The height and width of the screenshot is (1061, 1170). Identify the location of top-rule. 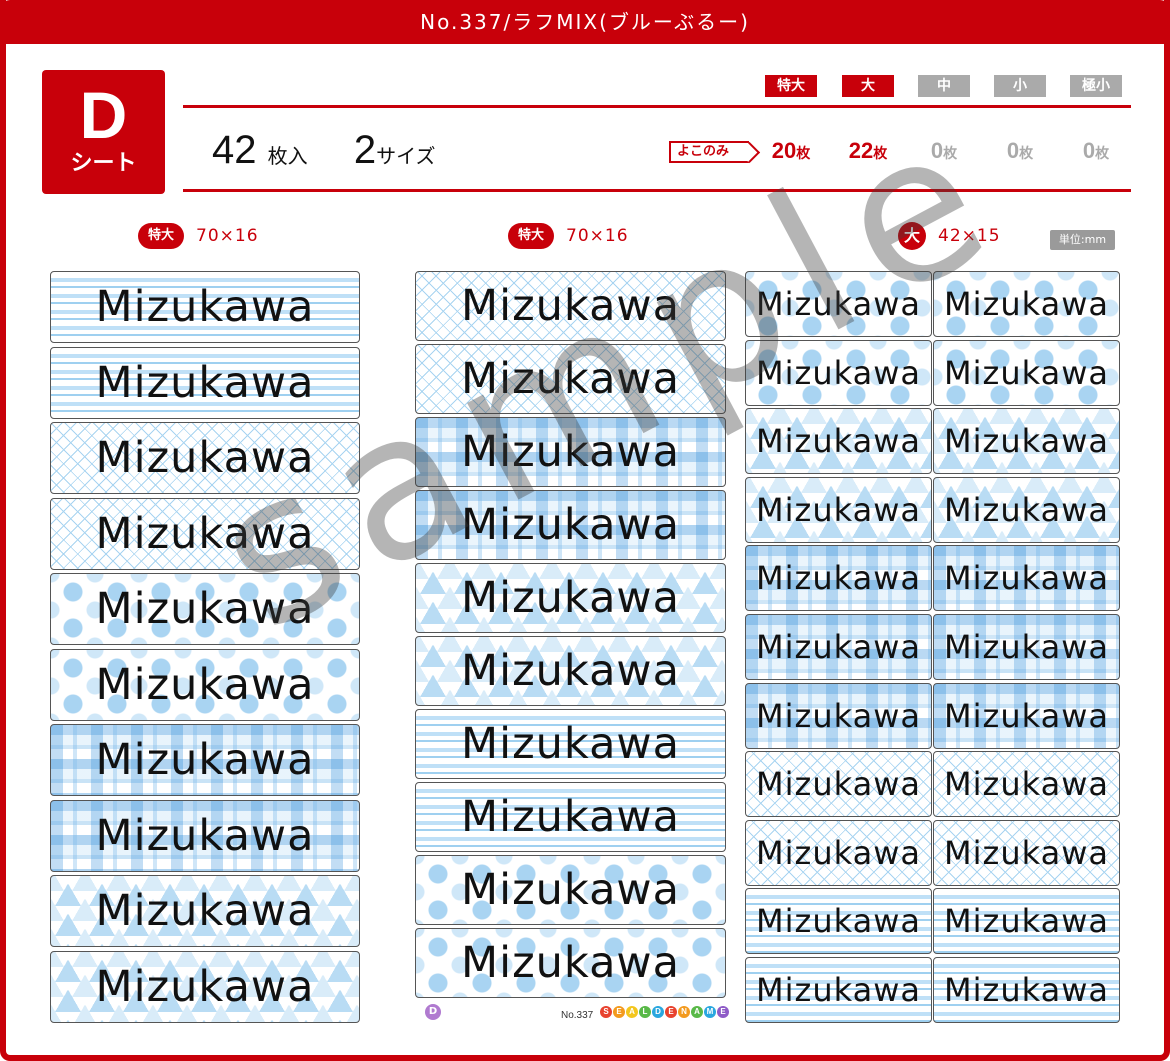
(657, 106).